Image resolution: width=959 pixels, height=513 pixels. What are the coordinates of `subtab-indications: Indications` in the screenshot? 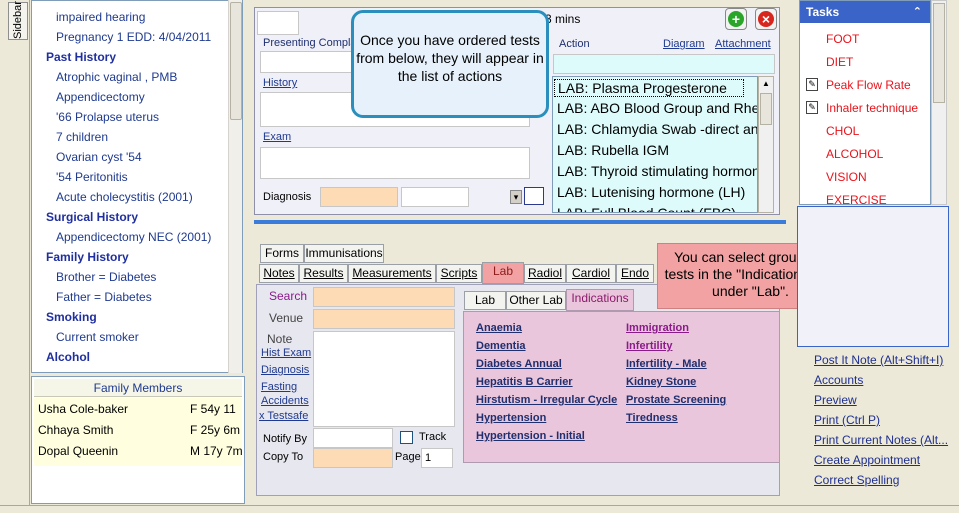 It's located at (600, 300).